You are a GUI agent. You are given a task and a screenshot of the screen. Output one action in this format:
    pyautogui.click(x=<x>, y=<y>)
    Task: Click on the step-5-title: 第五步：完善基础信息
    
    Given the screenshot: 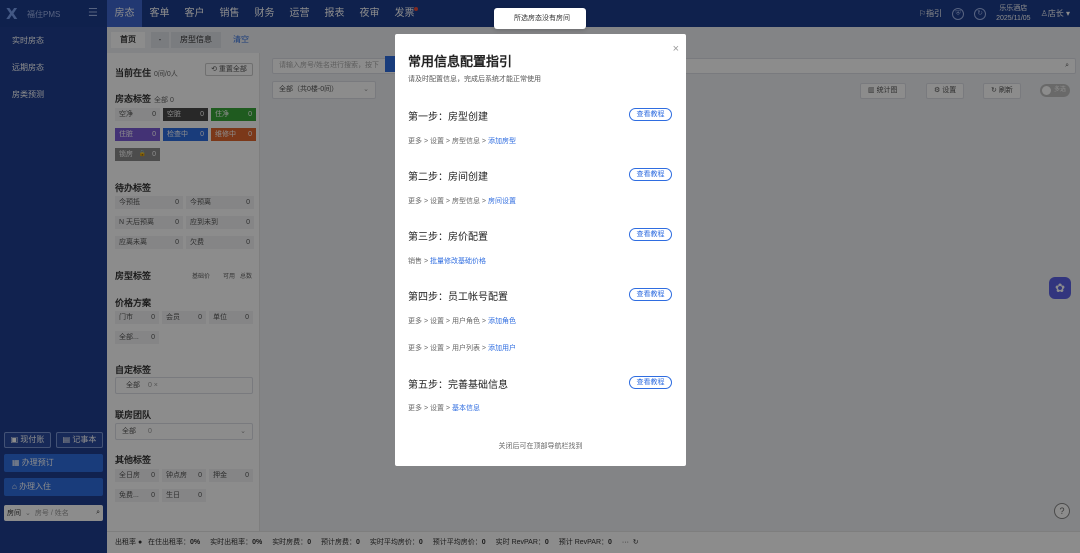 What is the action you would take?
    pyautogui.click(x=458, y=385)
    